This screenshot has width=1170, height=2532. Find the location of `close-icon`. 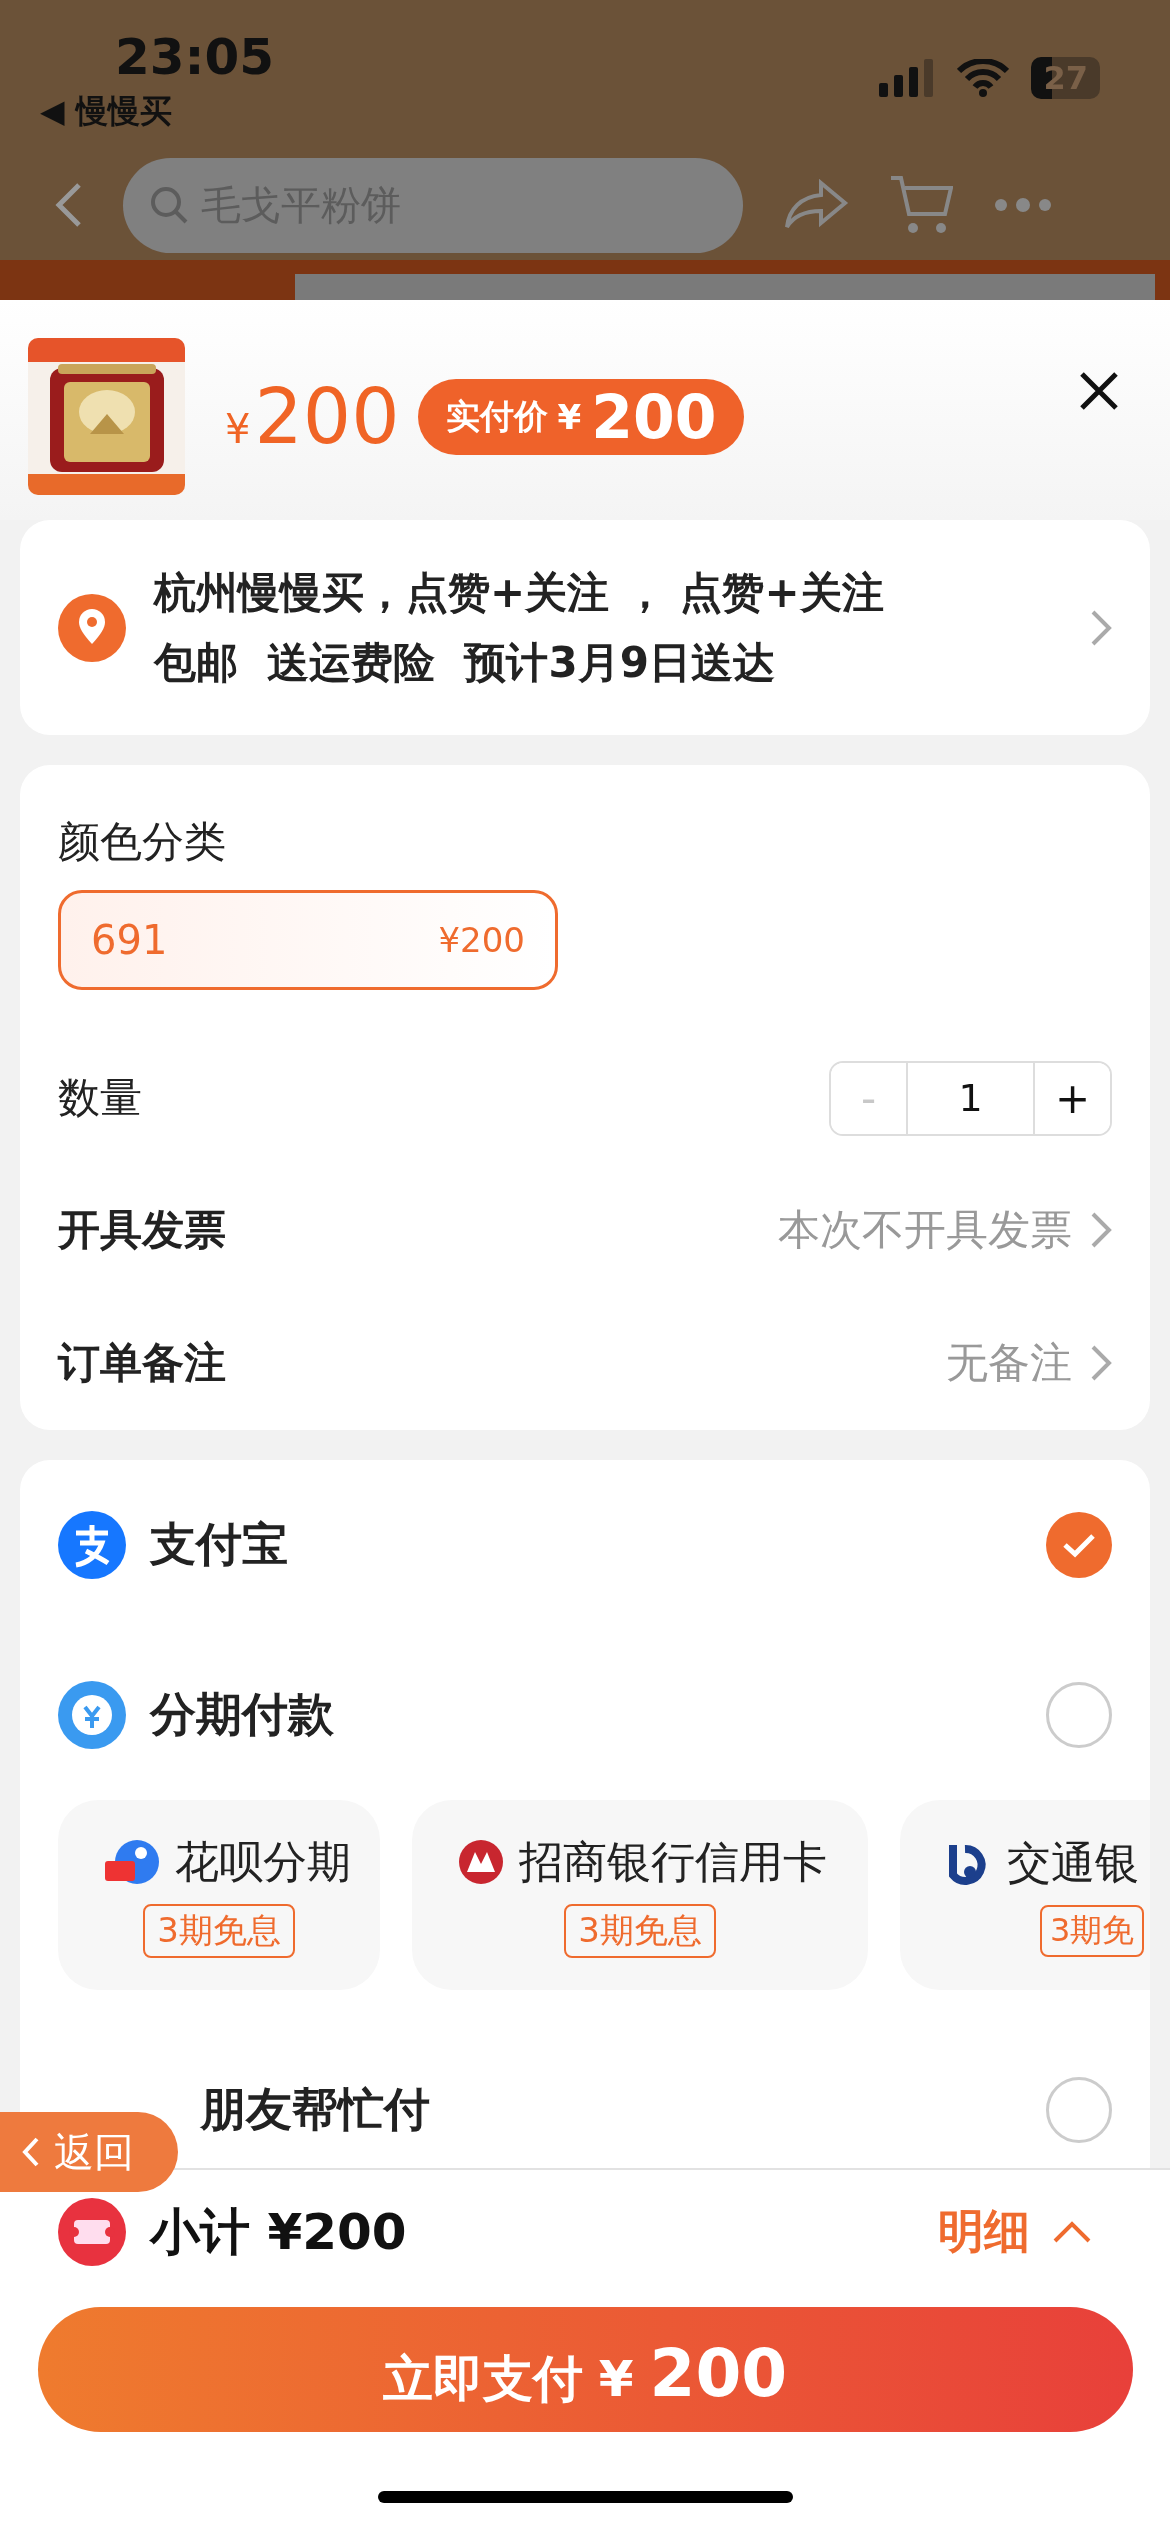

close-icon is located at coordinates (1099, 391).